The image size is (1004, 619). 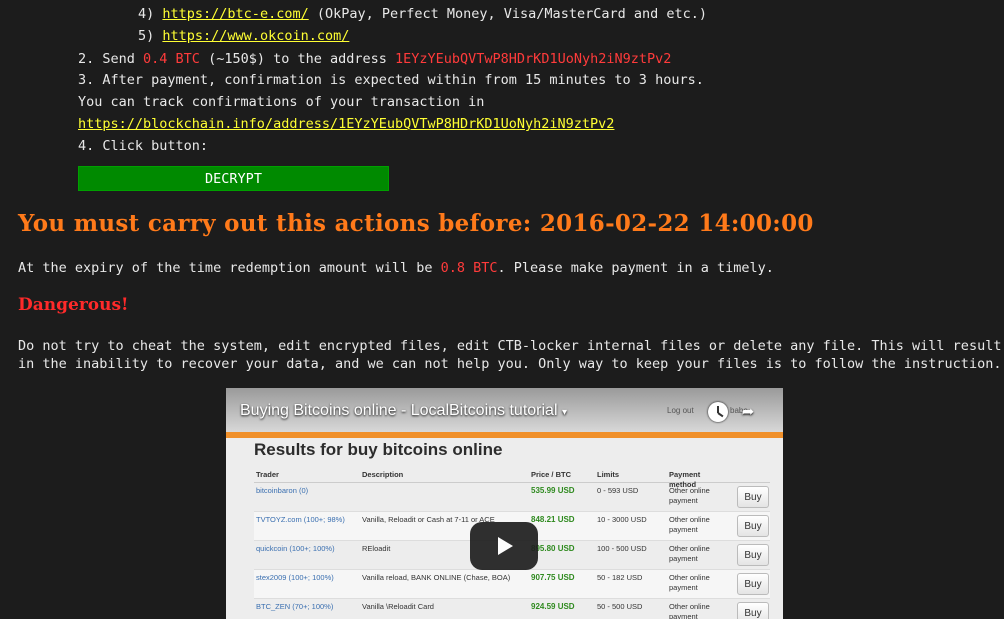 What do you see at coordinates (504, 435) in the screenshot?
I see `site-nav-bar` at bounding box center [504, 435].